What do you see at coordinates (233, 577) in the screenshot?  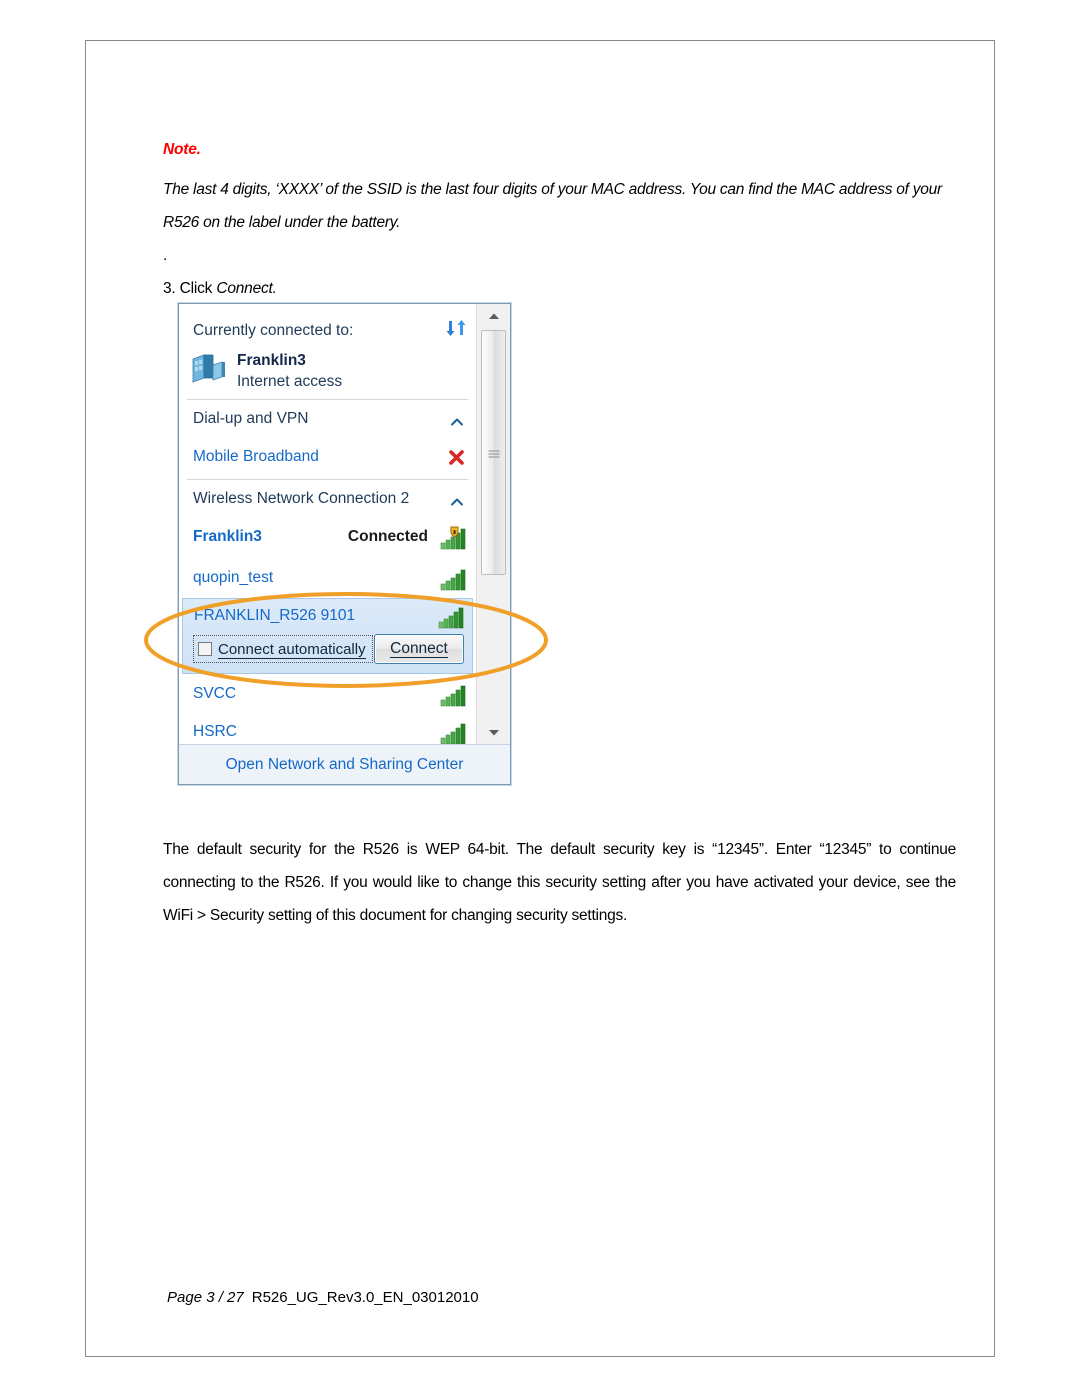 I see `network-name: quopin_test` at bounding box center [233, 577].